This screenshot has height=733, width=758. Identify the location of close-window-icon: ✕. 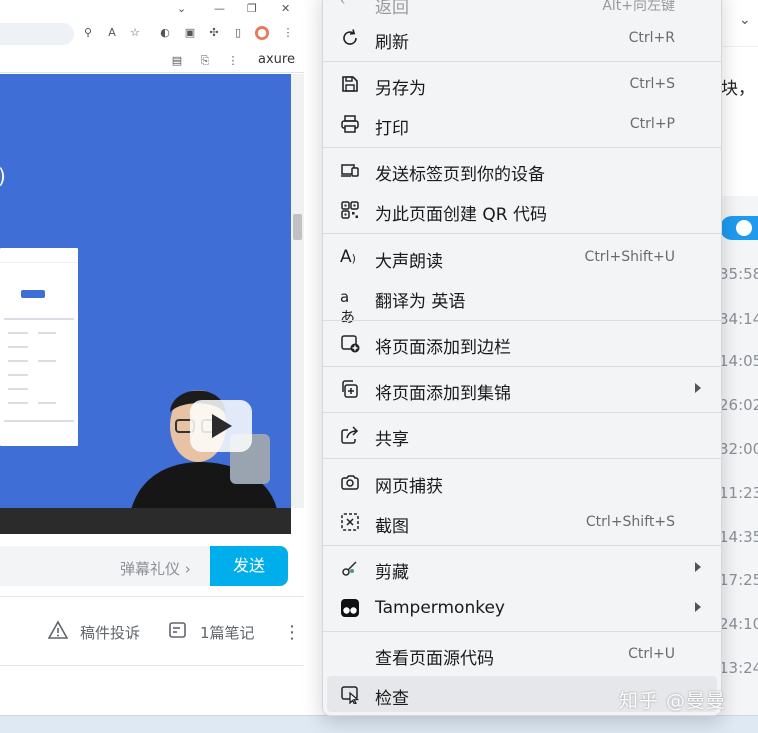
(285, 8).